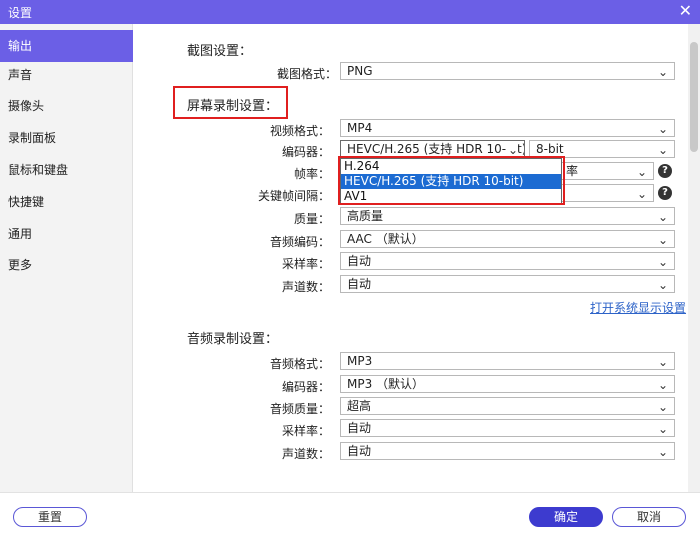 This screenshot has height=533, width=700. What do you see at coordinates (220, 51) in the screenshot?
I see `screenshot-settings-title: 截图设置：` at bounding box center [220, 51].